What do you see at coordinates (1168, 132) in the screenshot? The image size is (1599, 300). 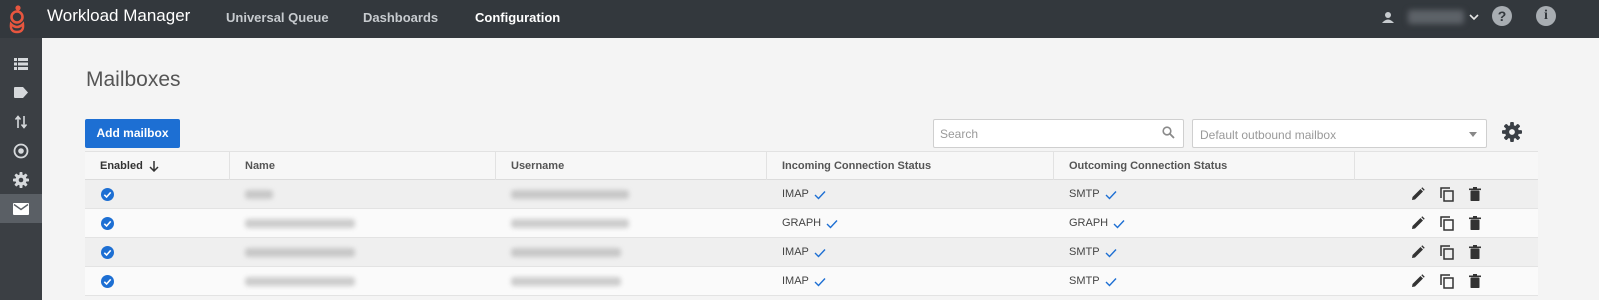 I see `search-icon` at bounding box center [1168, 132].